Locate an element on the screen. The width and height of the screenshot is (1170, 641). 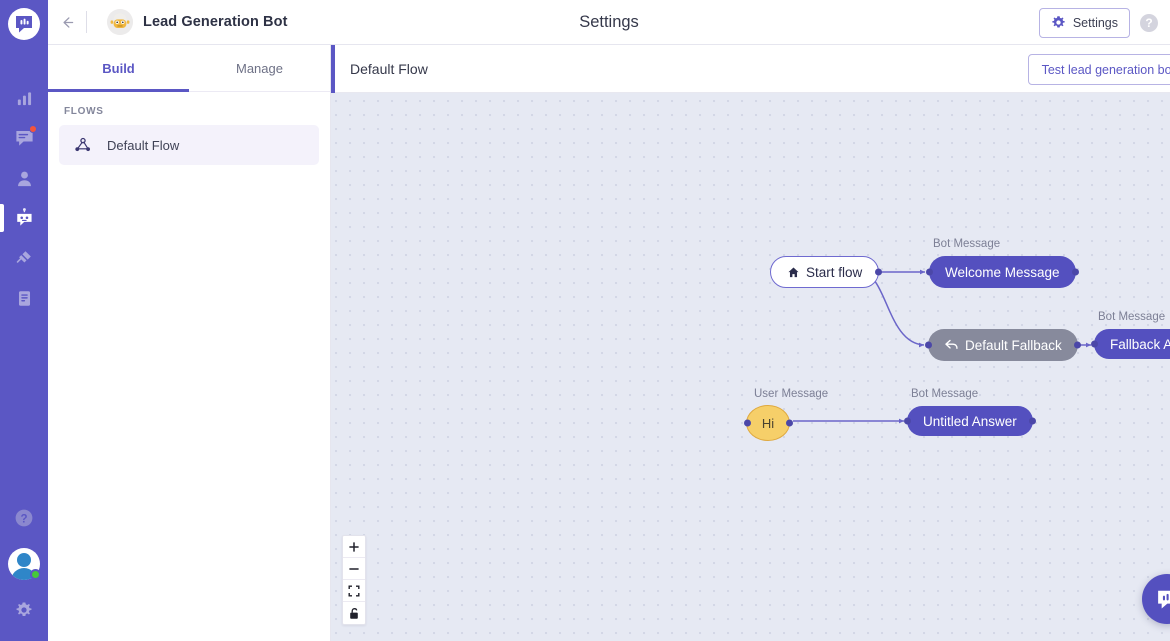
user-icon is located at coordinates (24, 178).